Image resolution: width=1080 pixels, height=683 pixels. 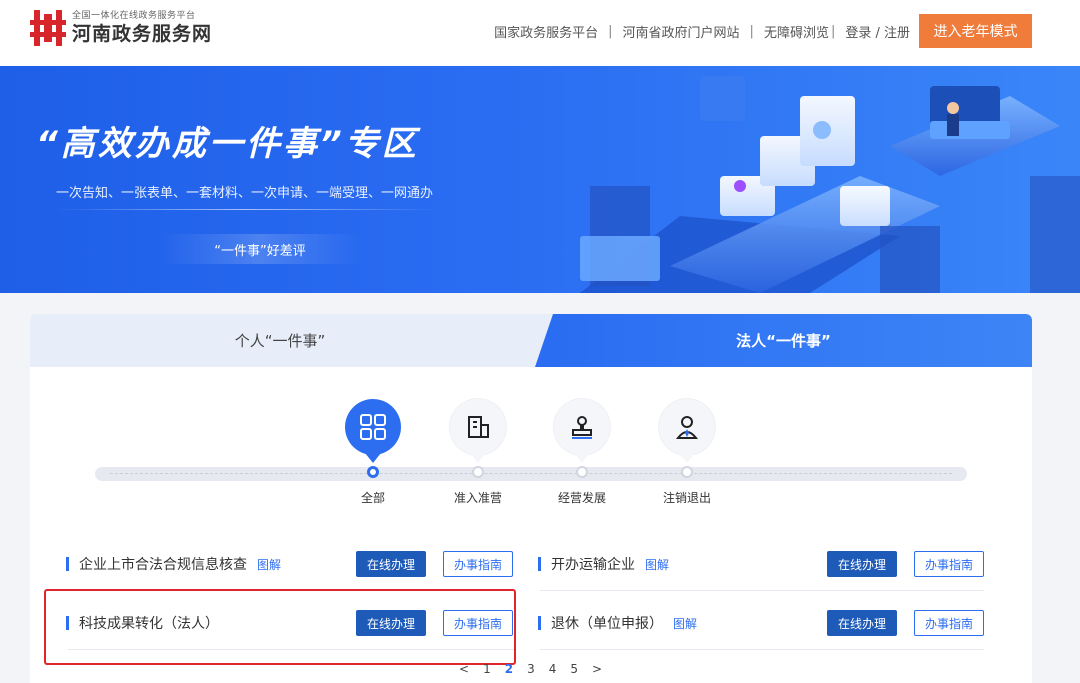 What do you see at coordinates (509, 669) in the screenshot?
I see `page-number-current: 2` at bounding box center [509, 669].